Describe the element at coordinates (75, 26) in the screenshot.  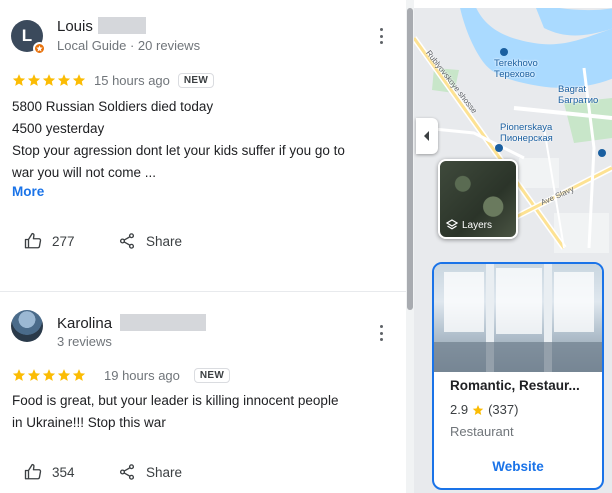
I see `reviewer-name: Louis` at that location.